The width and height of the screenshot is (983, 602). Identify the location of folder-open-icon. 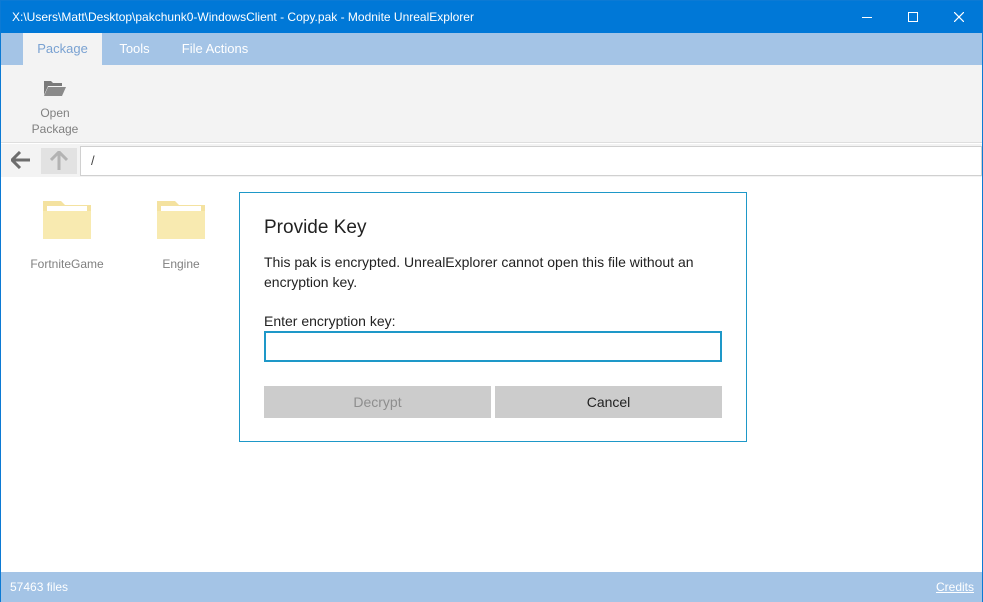
(55, 88).